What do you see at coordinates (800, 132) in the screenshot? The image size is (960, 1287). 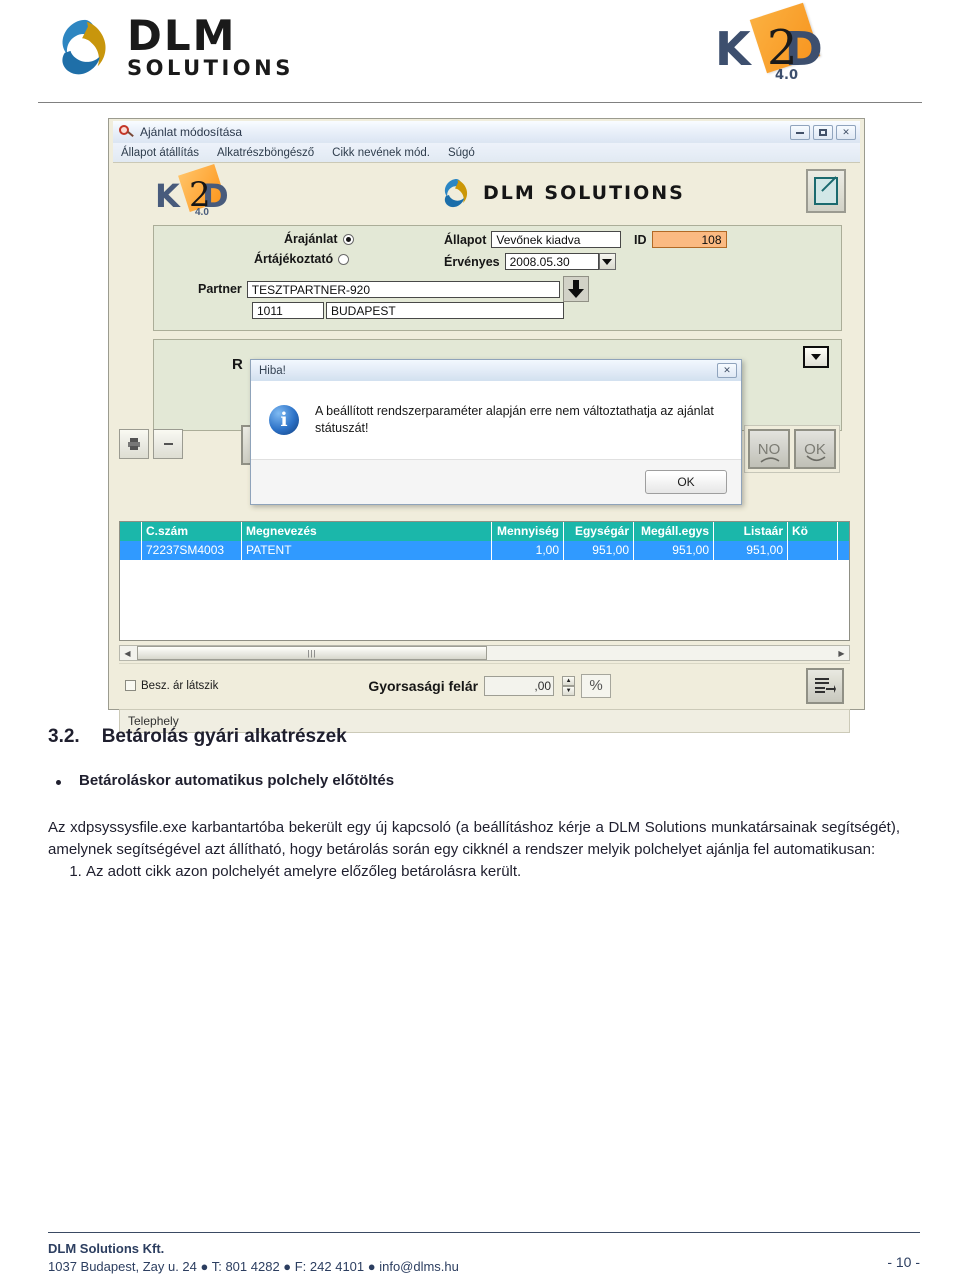 I see `minimize-button` at bounding box center [800, 132].